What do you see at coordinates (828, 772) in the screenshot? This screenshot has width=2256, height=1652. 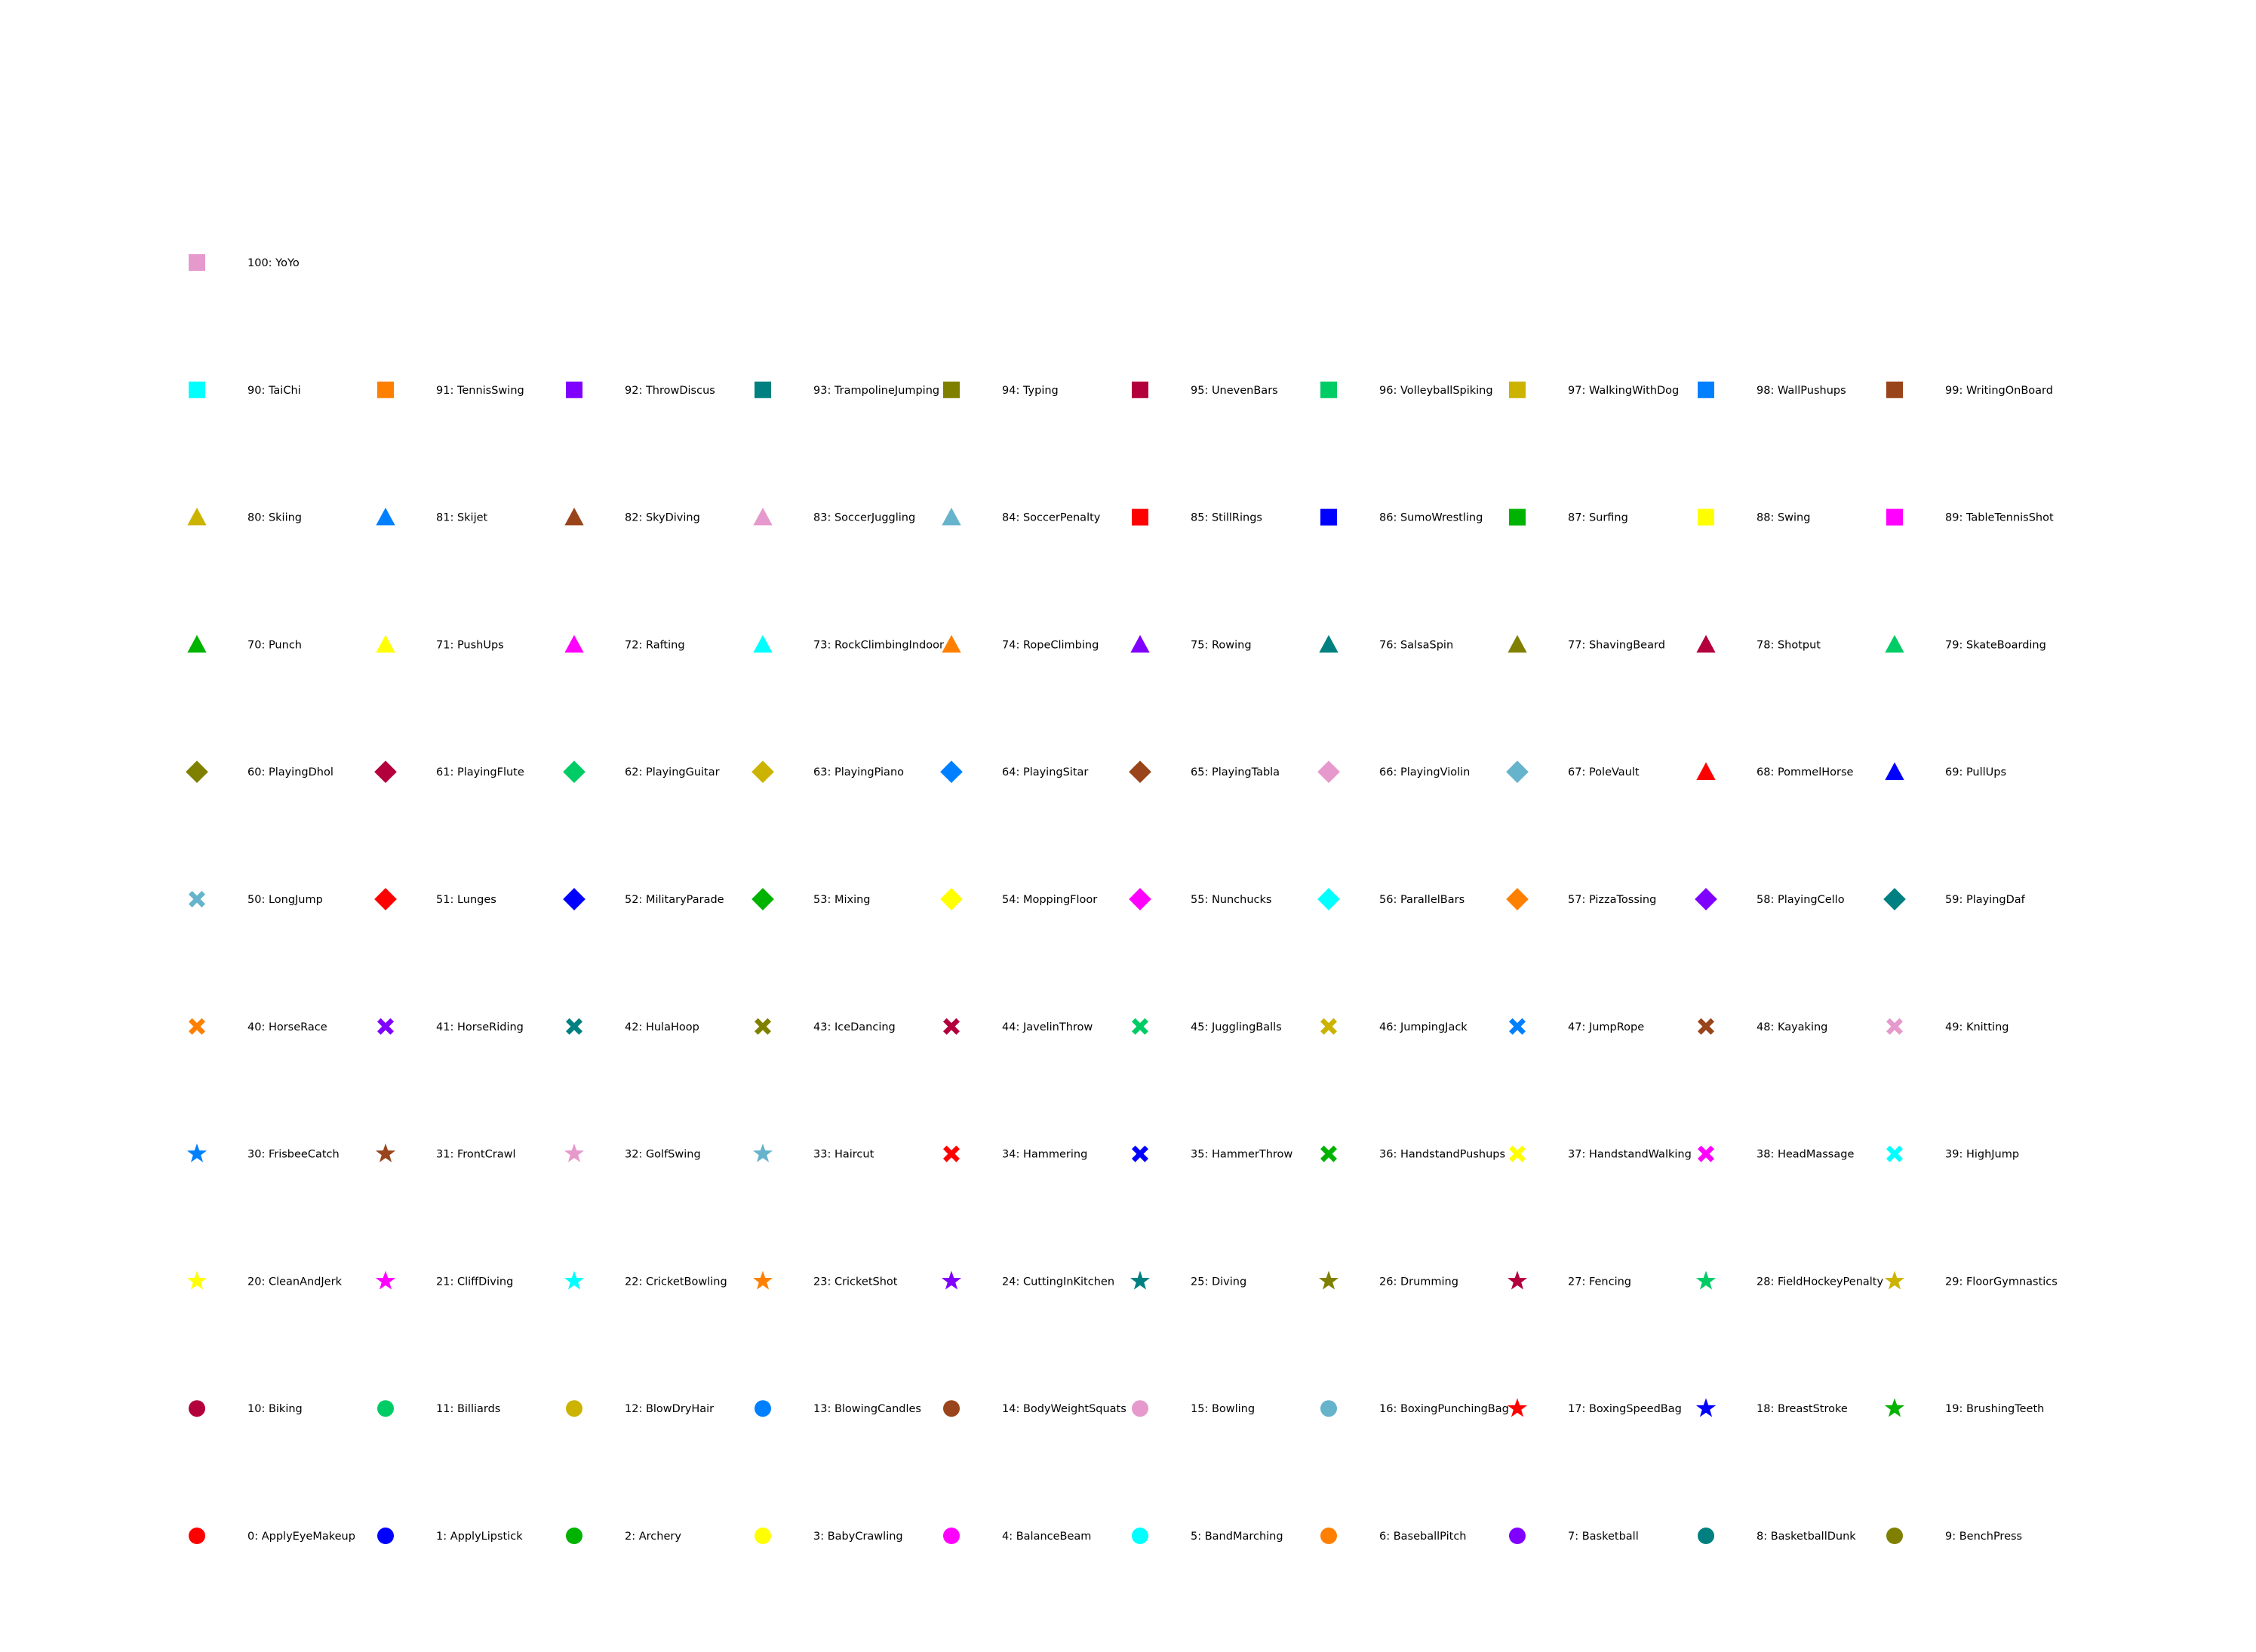 I see `legend-entry: 63: PlayingPiano` at bounding box center [828, 772].